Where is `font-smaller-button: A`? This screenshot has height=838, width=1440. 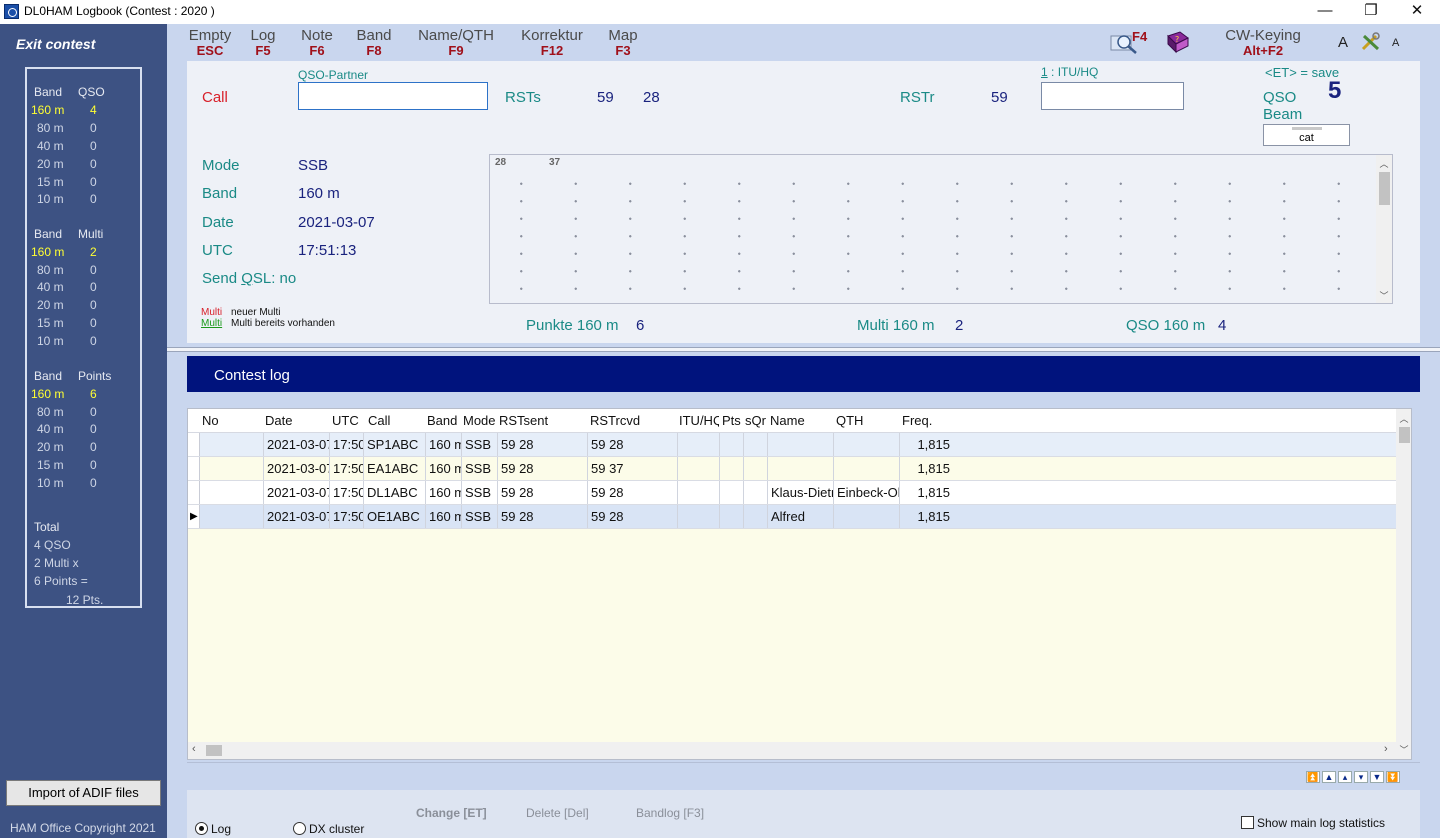
font-smaller-button: A is located at coordinates (1395, 43).